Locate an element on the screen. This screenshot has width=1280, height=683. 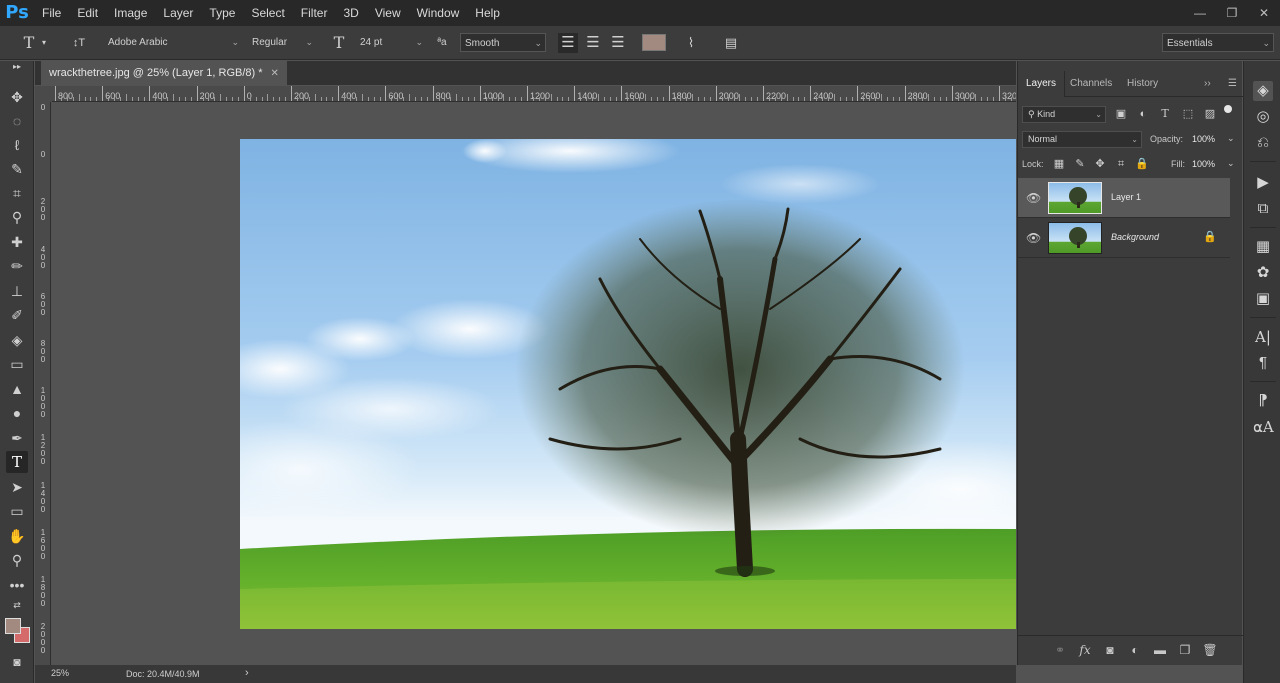
blur-tool-icon: ▲ is located at coordinates (17, 389).